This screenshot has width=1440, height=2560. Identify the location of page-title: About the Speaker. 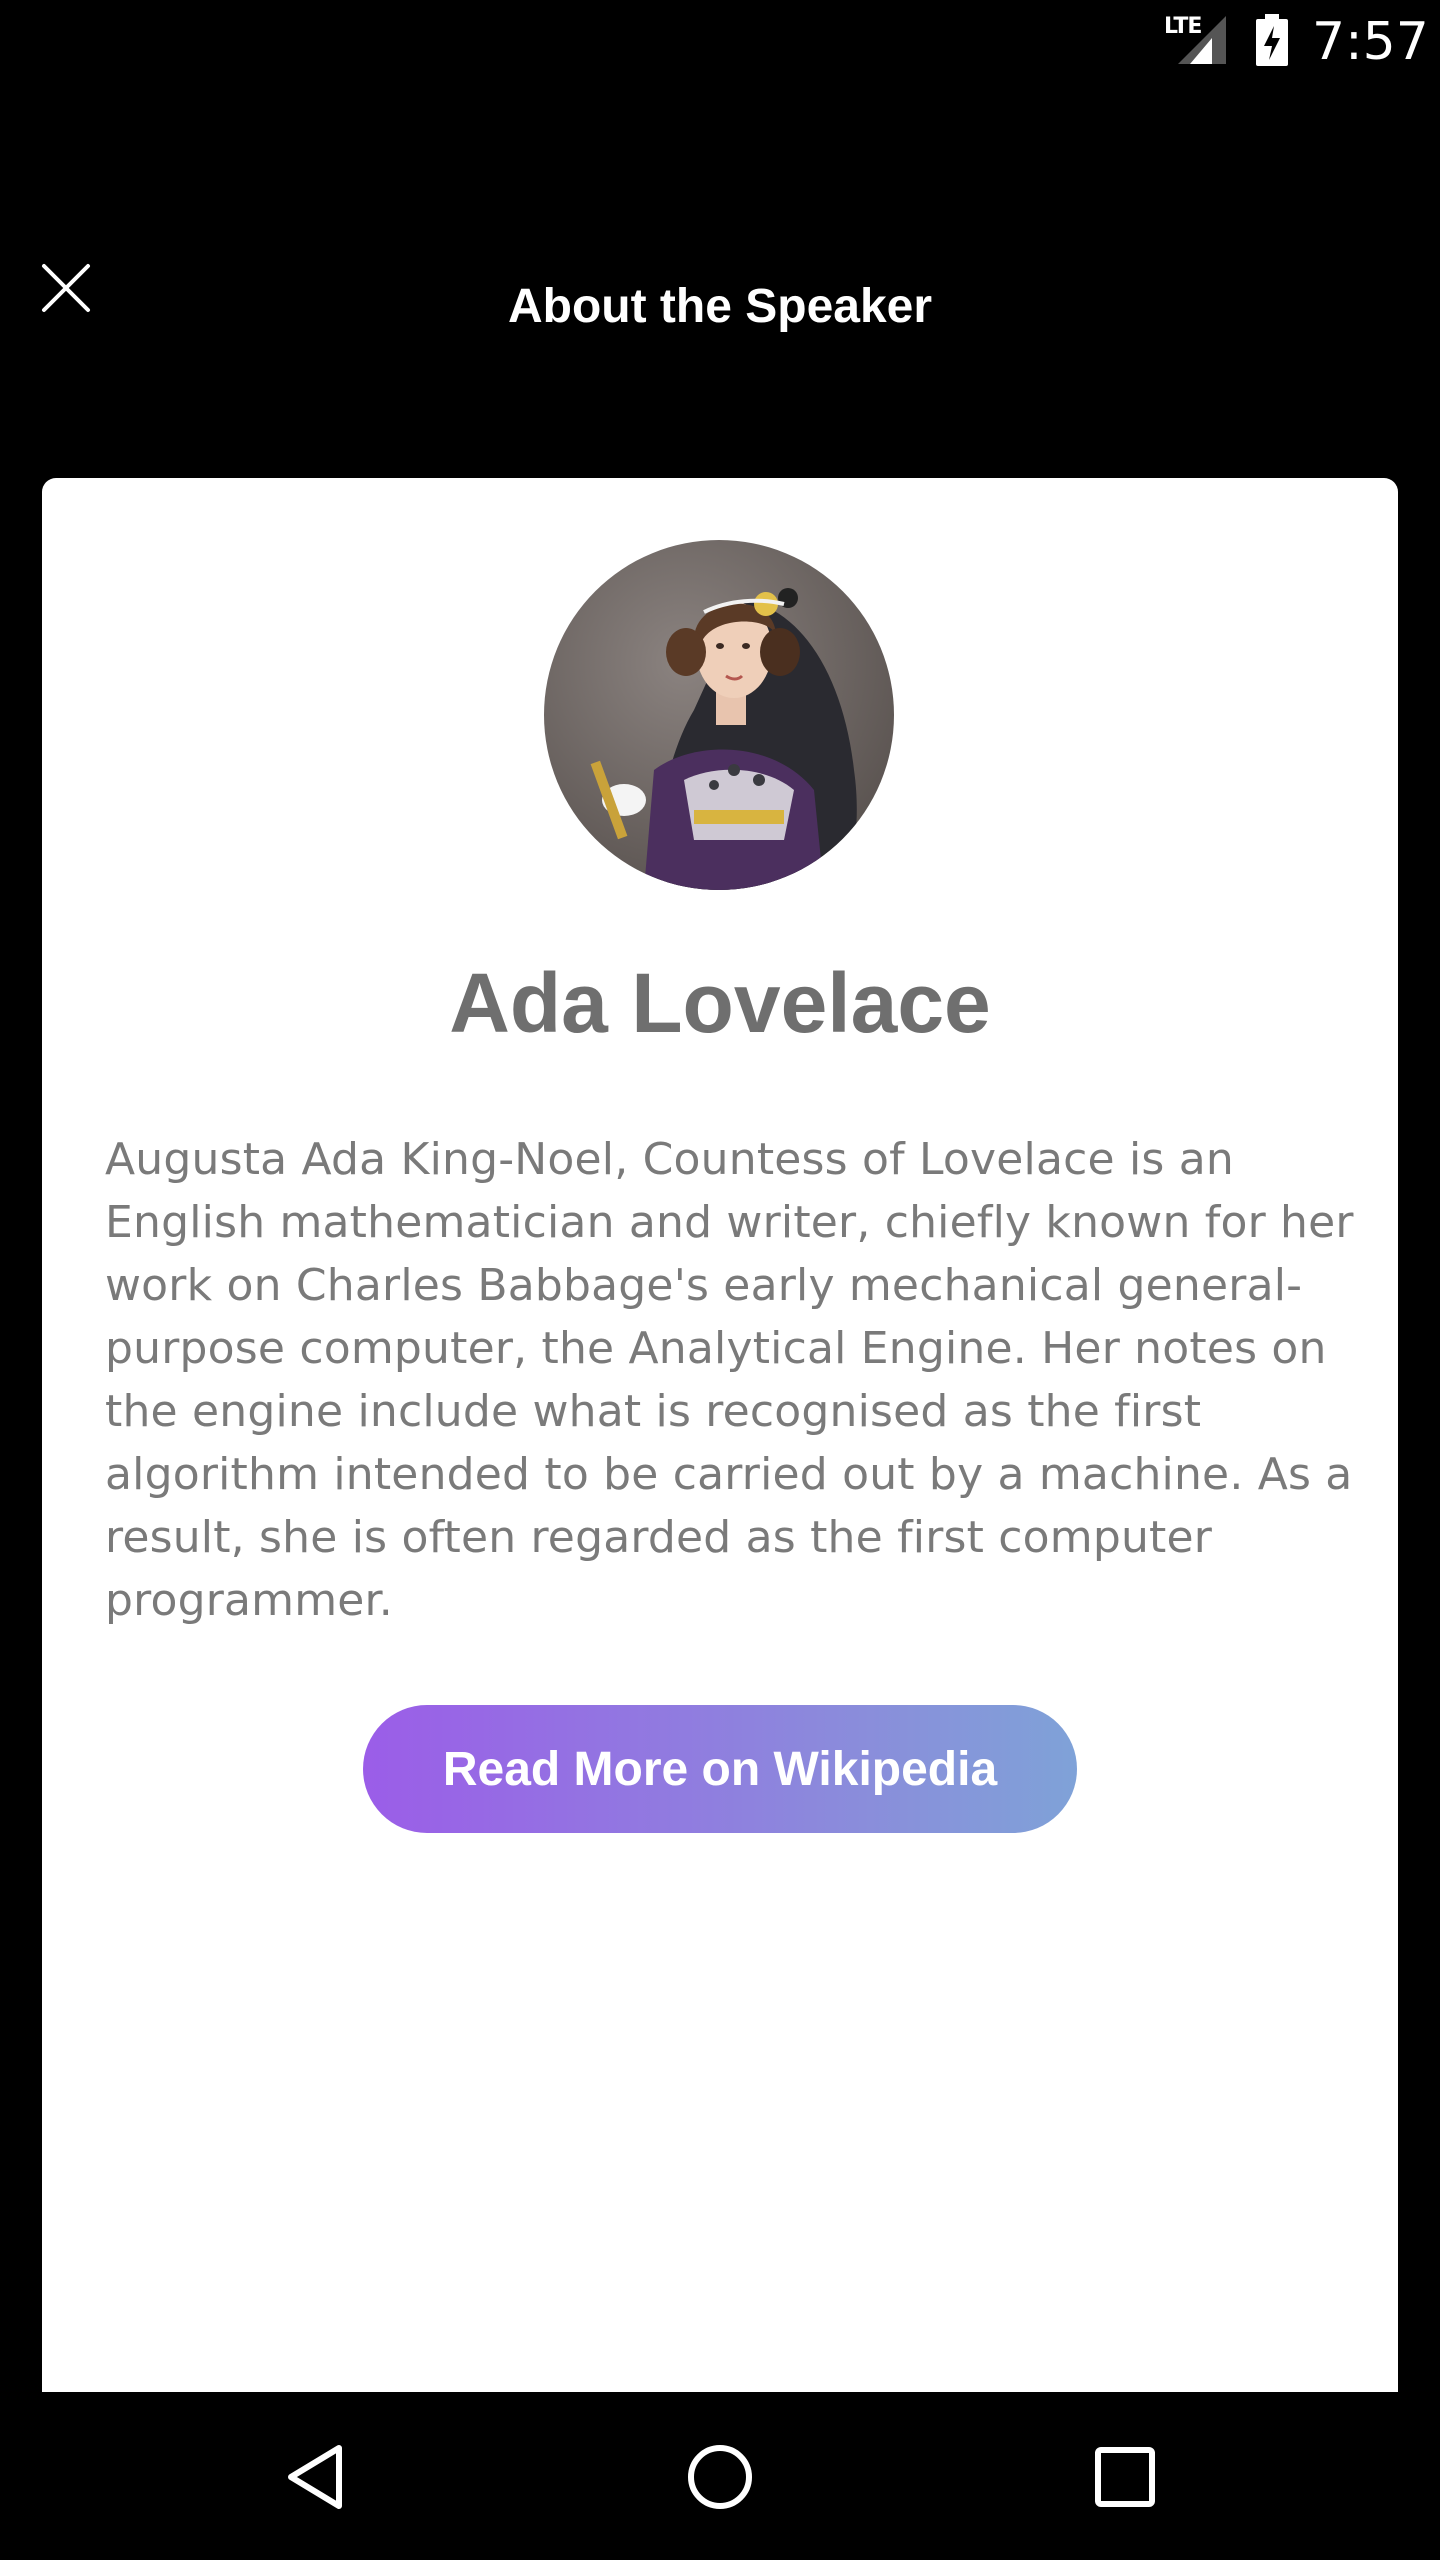
(720, 306).